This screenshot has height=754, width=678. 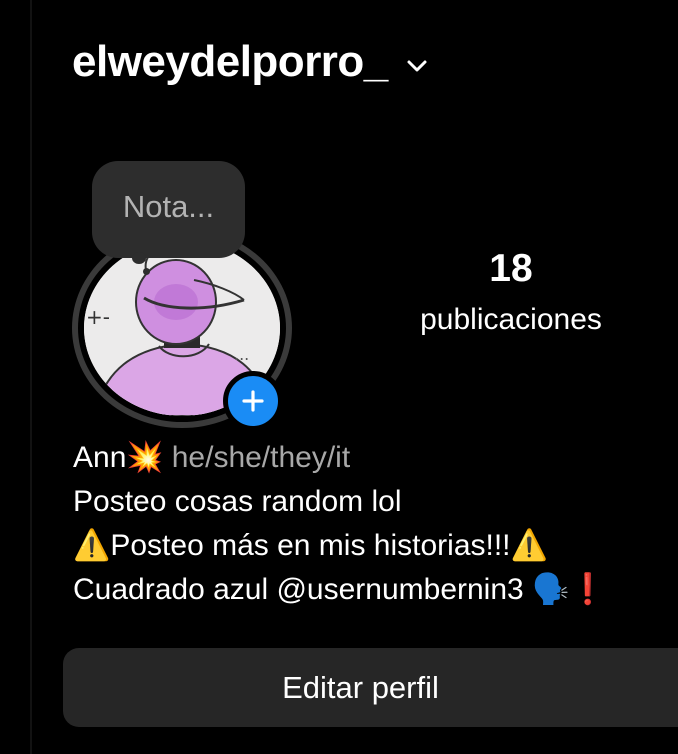 I want to click on posts-stat: 18 publicaciones, so click(x=511, y=292).